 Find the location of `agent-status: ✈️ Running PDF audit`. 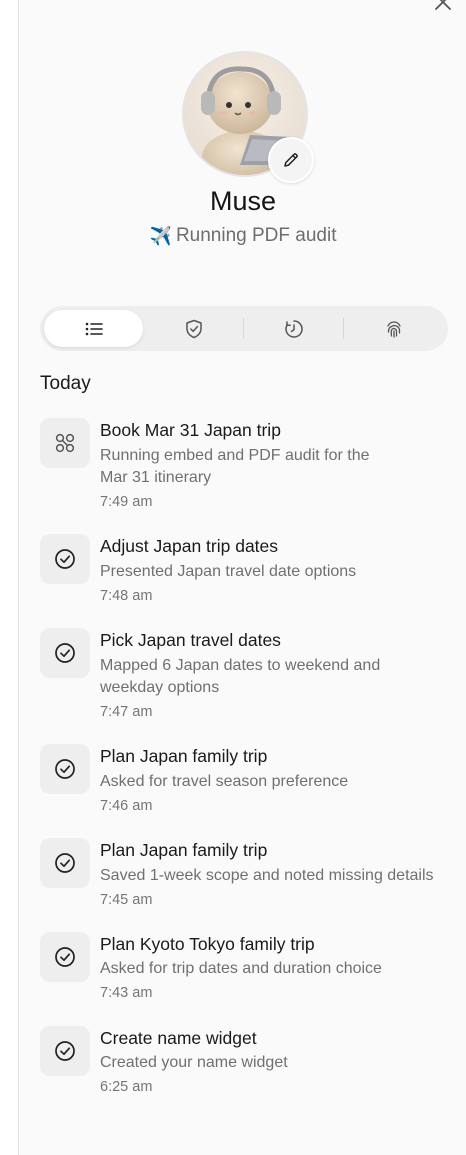

agent-status: ✈️ Running PDF audit is located at coordinates (242, 236).